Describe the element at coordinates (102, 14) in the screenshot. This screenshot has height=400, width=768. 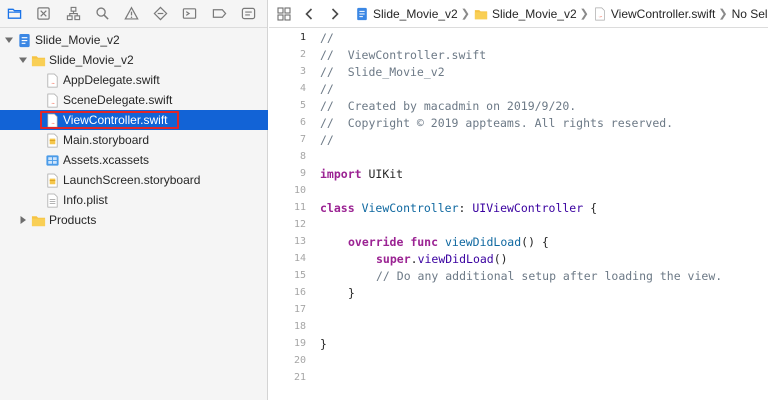
I see `search-icon` at that location.